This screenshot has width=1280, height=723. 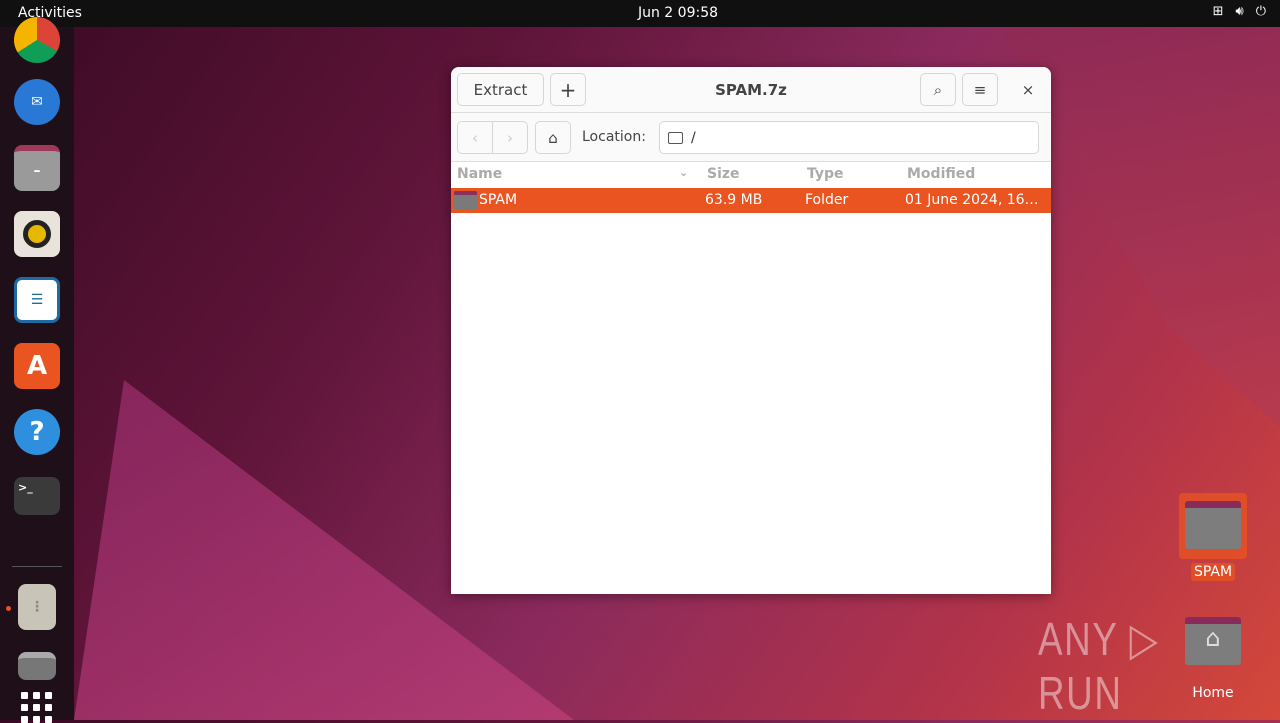 I want to click on location-field: /, so click(x=849, y=137).